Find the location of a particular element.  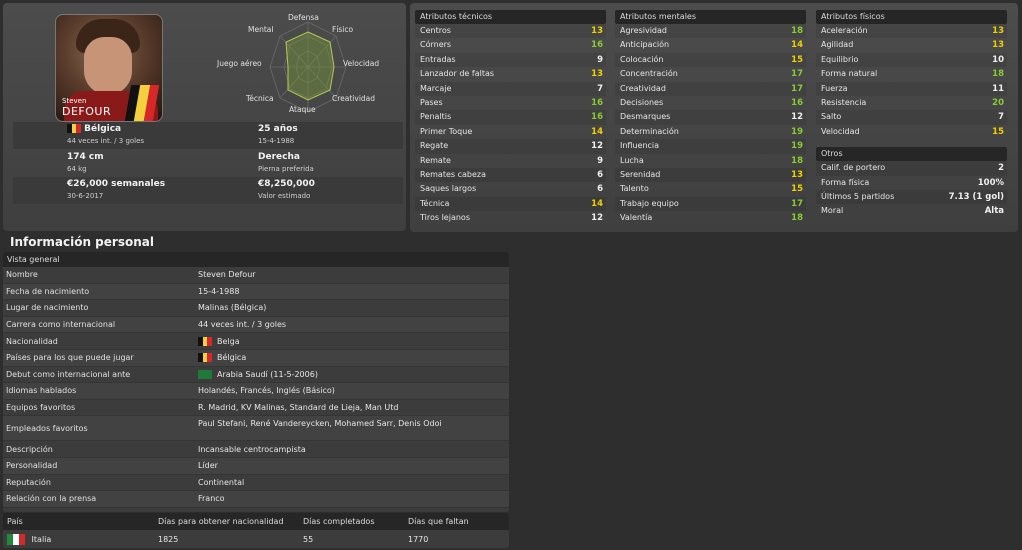

player-value: €8,250,000 is located at coordinates (286, 184).